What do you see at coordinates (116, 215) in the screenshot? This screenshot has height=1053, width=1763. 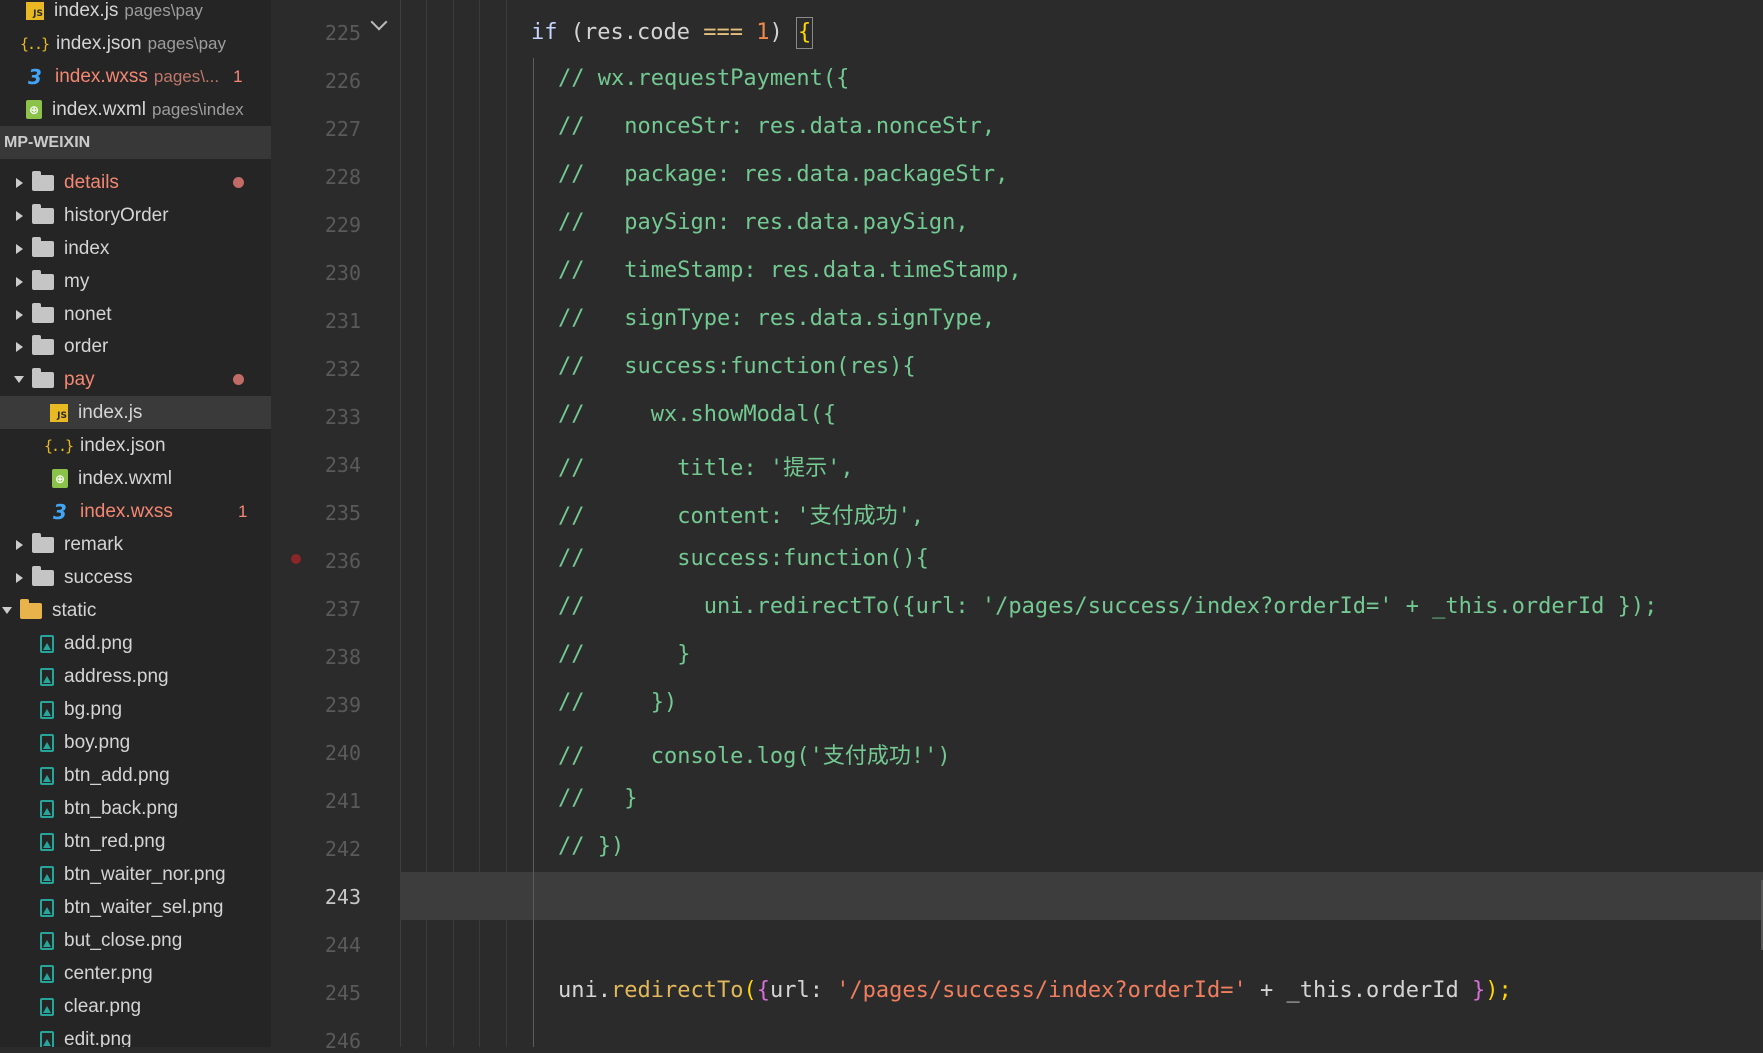 I see `folder-label: historyOrder` at bounding box center [116, 215].